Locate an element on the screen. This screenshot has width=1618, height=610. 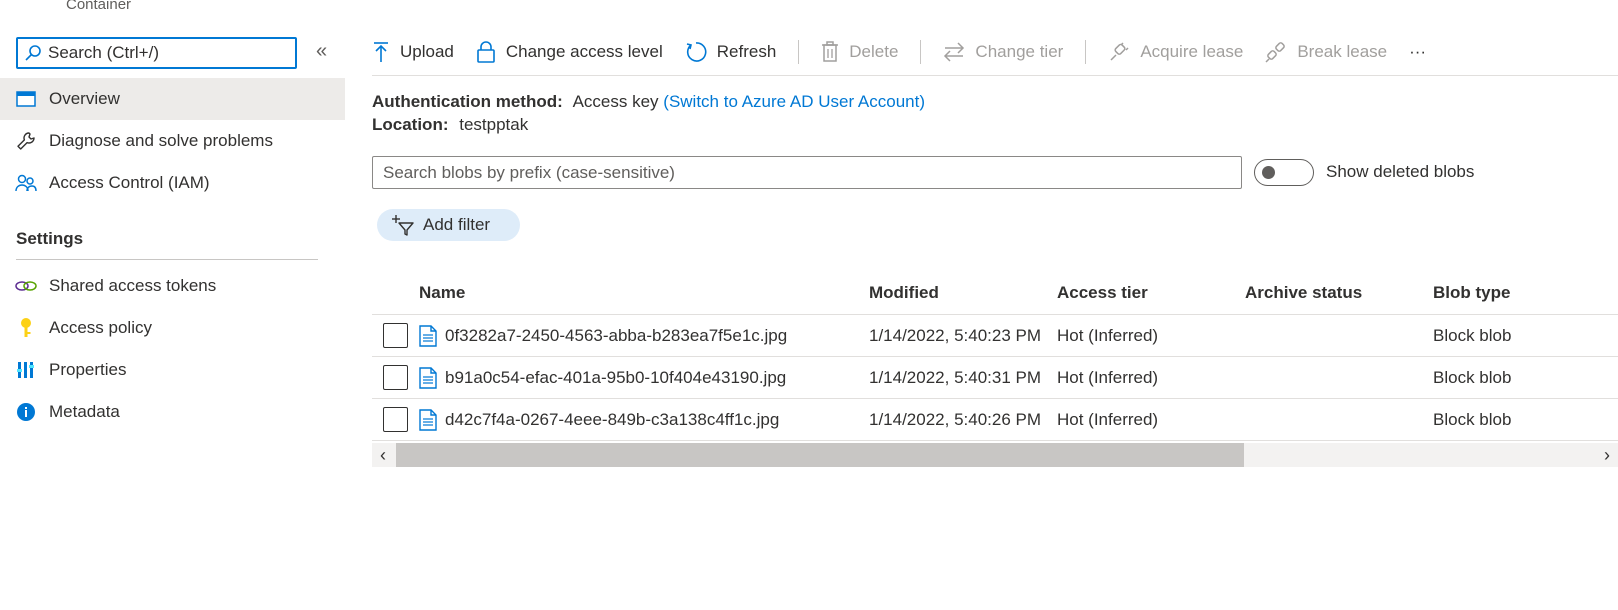
column-header-name: Name is located at coordinates (644, 293).